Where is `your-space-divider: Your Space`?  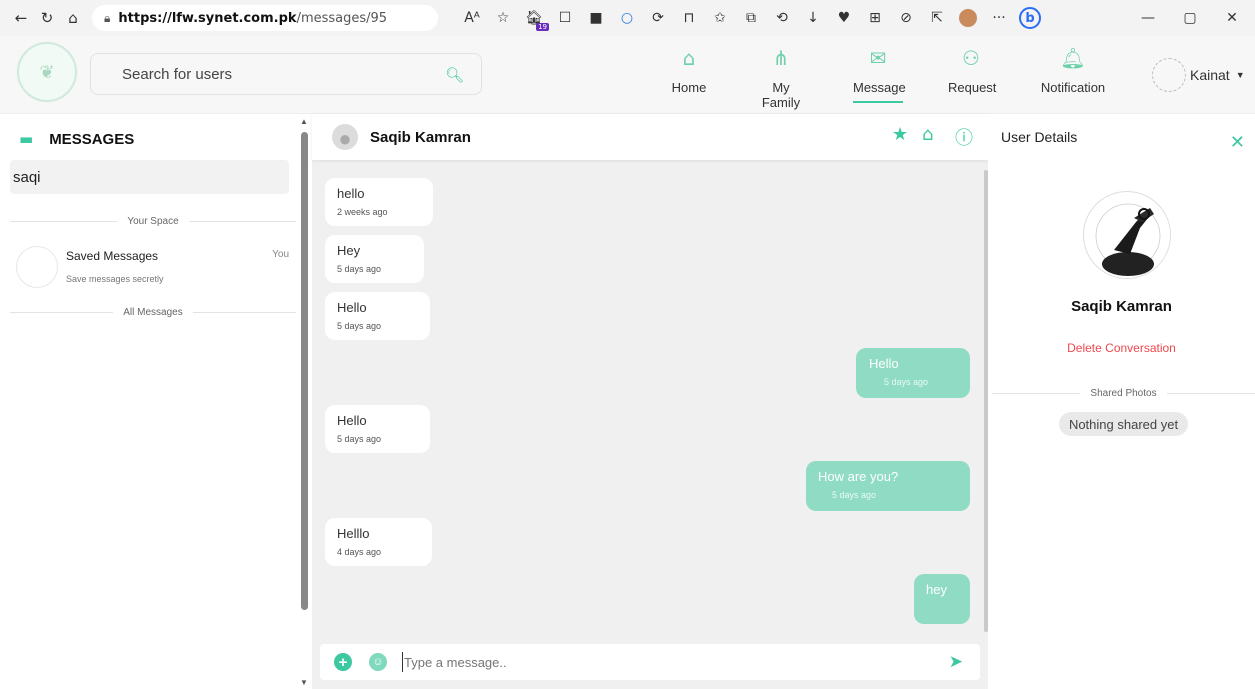 your-space-divider: Your Space is located at coordinates (153, 221).